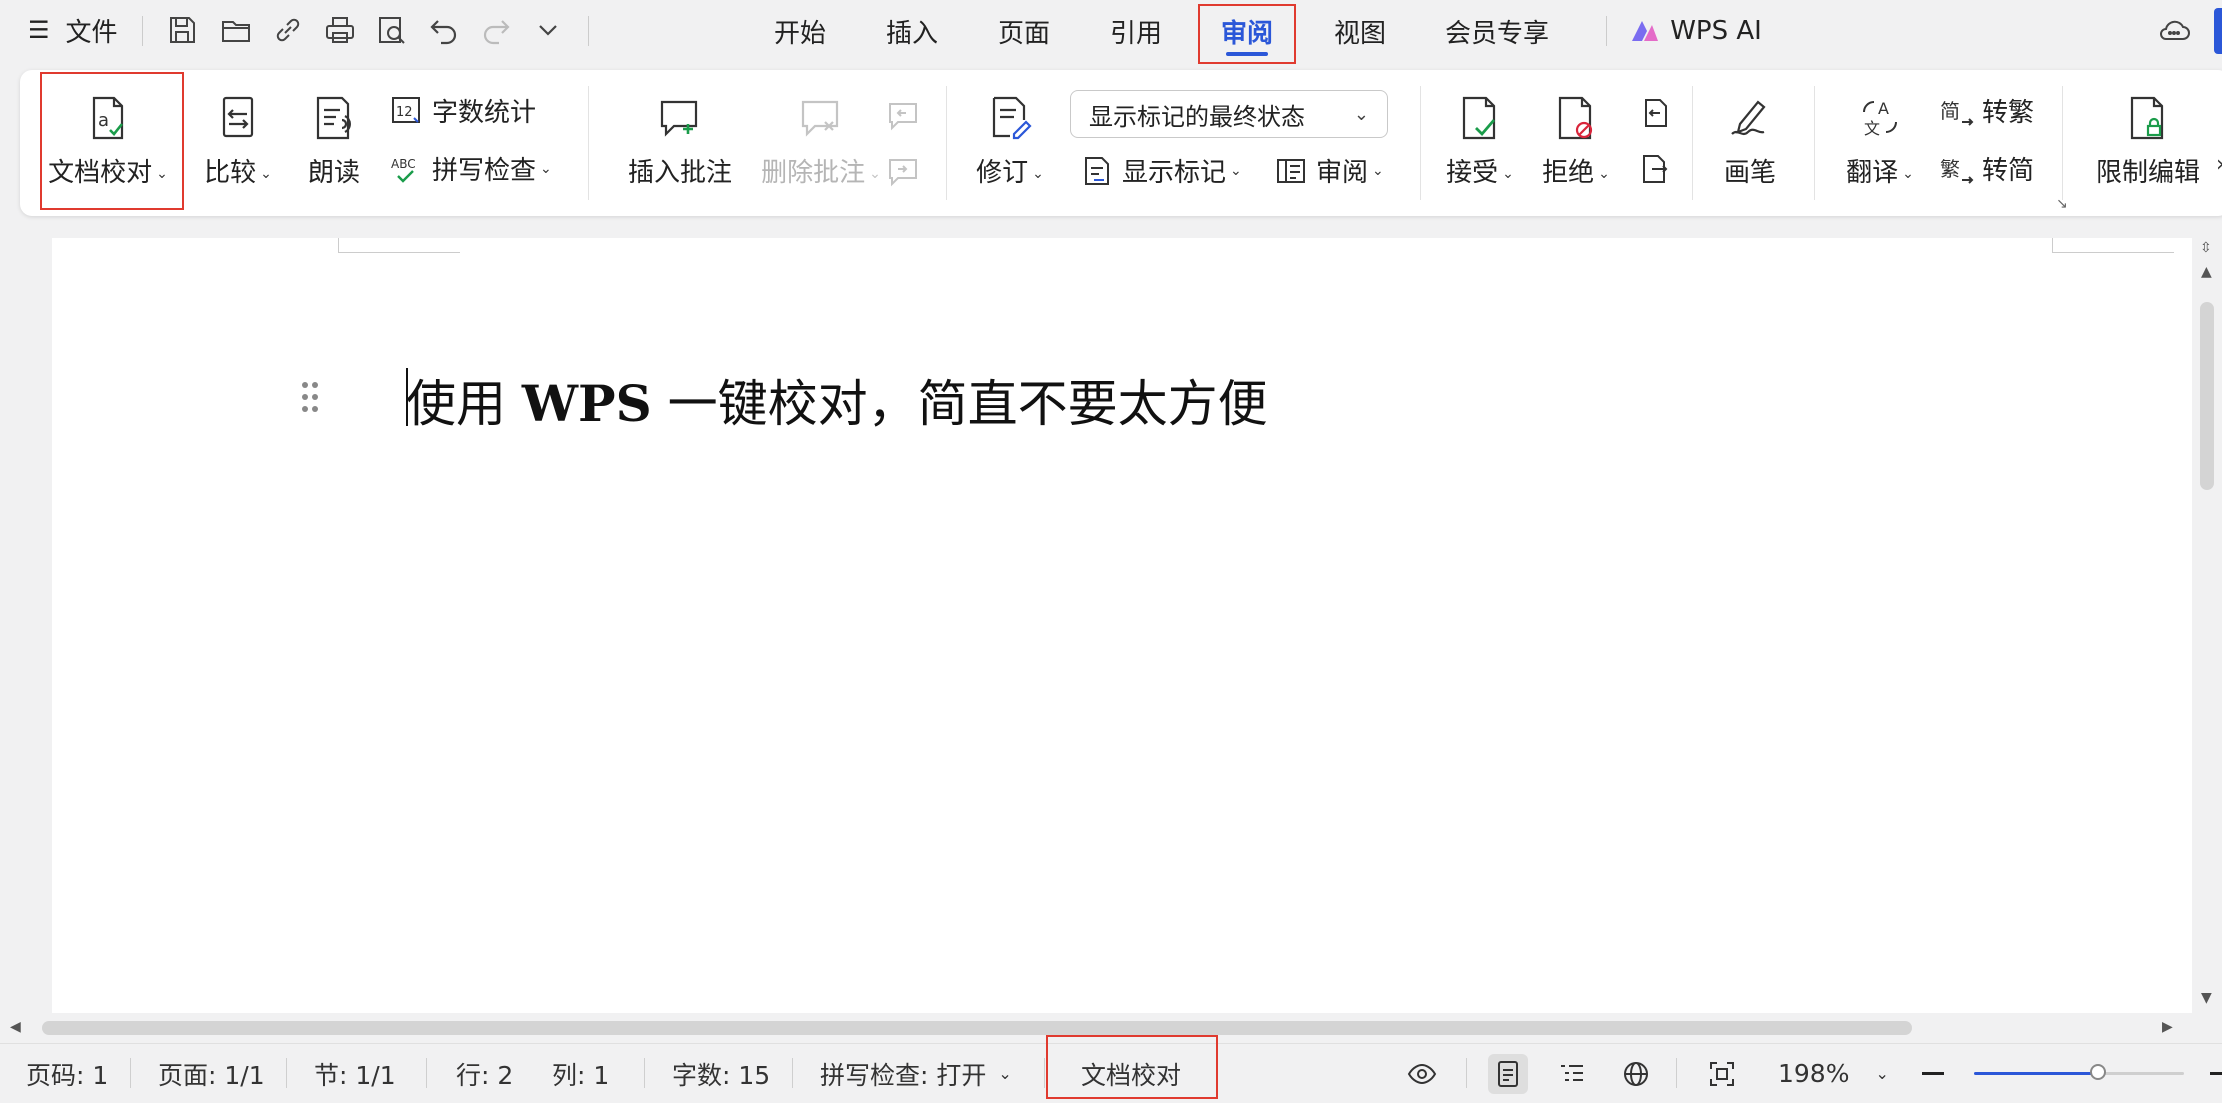  Describe the element at coordinates (1696, 31) in the screenshot. I see `wps-ai-button: WPS AI` at that location.